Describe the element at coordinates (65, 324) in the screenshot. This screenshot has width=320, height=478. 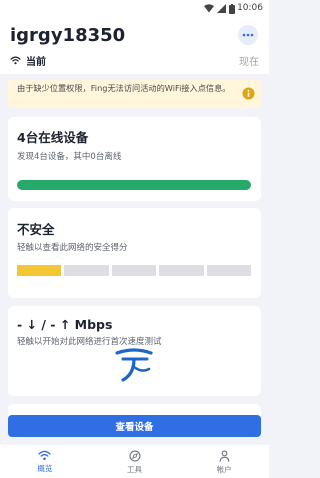
I see `speed-title: - ↓ / - ↑ Mbps` at that location.